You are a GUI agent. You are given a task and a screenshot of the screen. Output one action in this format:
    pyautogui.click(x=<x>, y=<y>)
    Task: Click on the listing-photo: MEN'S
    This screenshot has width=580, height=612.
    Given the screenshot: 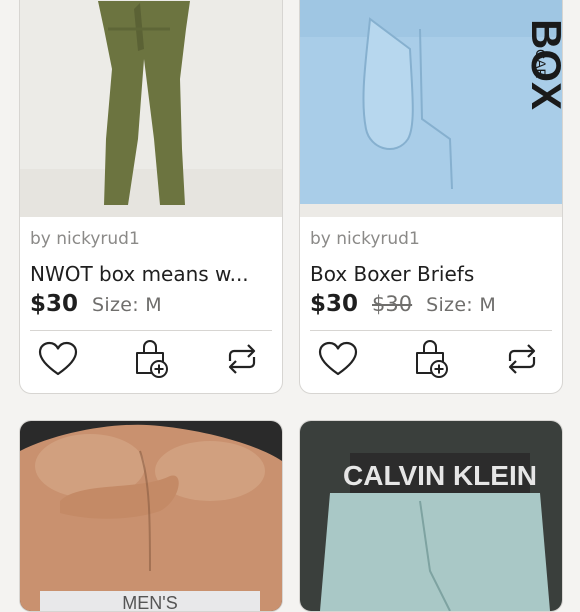 What is the action you would take?
    pyautogui.click(x=151, y=516)
    